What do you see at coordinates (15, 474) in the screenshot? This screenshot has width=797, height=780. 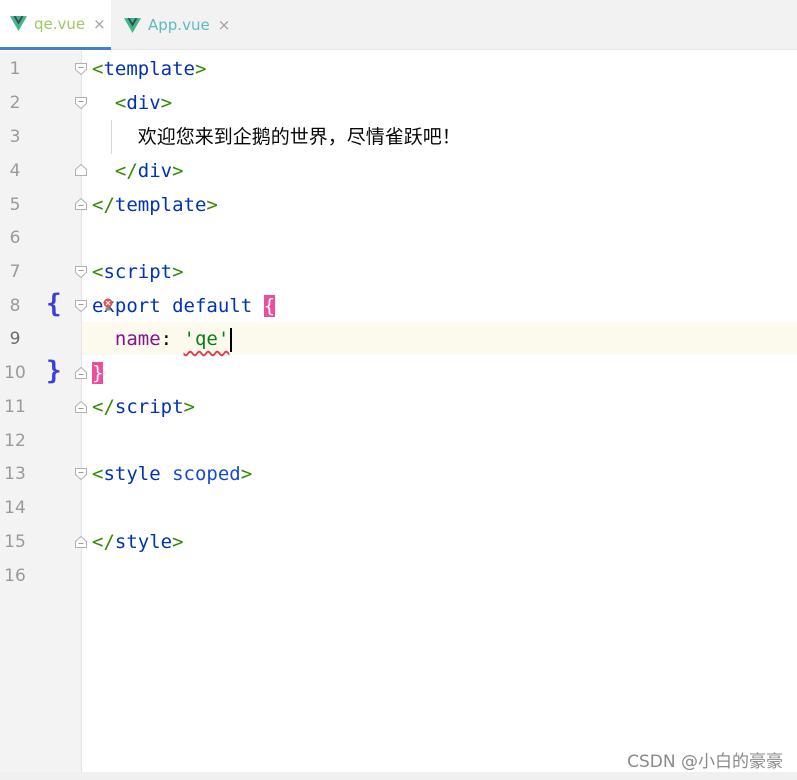 I see `line-number: 13` at bounding box center [15, 474].